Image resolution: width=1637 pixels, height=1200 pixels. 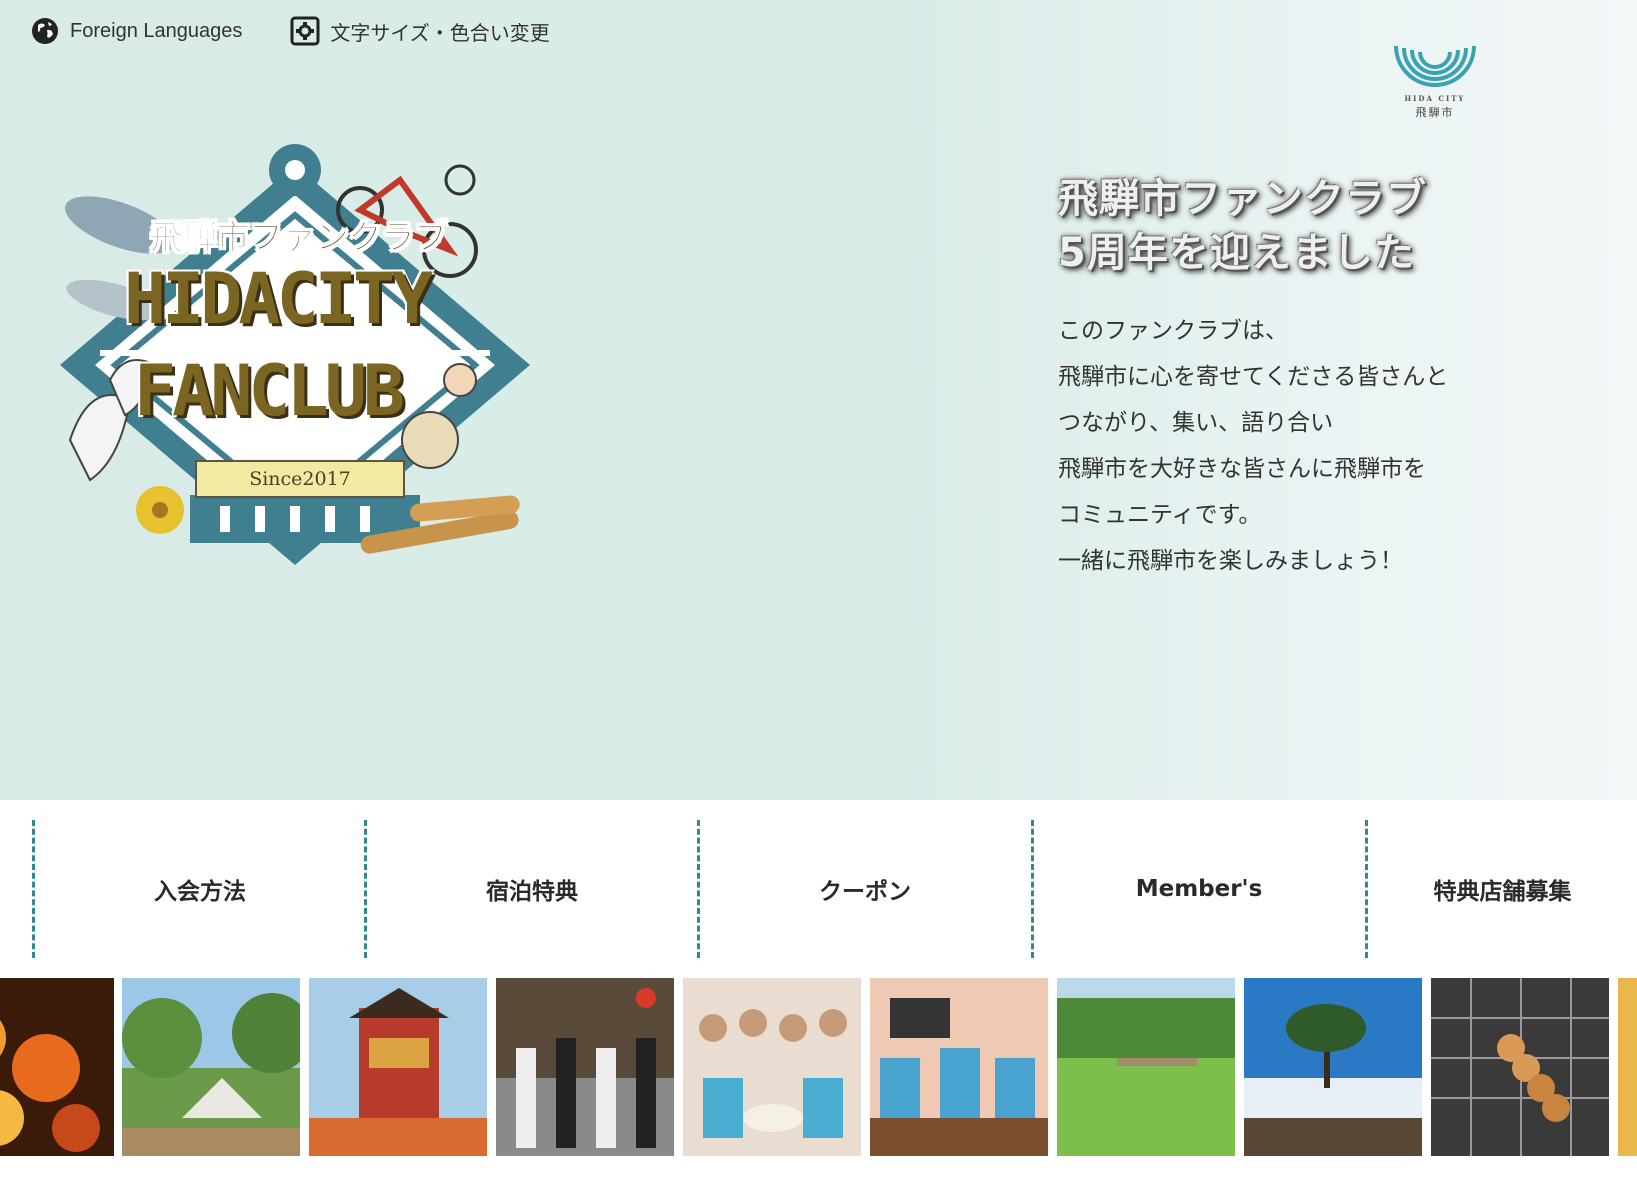 What do you see at coordinates (532, 892) in the screenshot?
I see `nav-item-label: 宿泊特典` at bounding box center [532, 892].